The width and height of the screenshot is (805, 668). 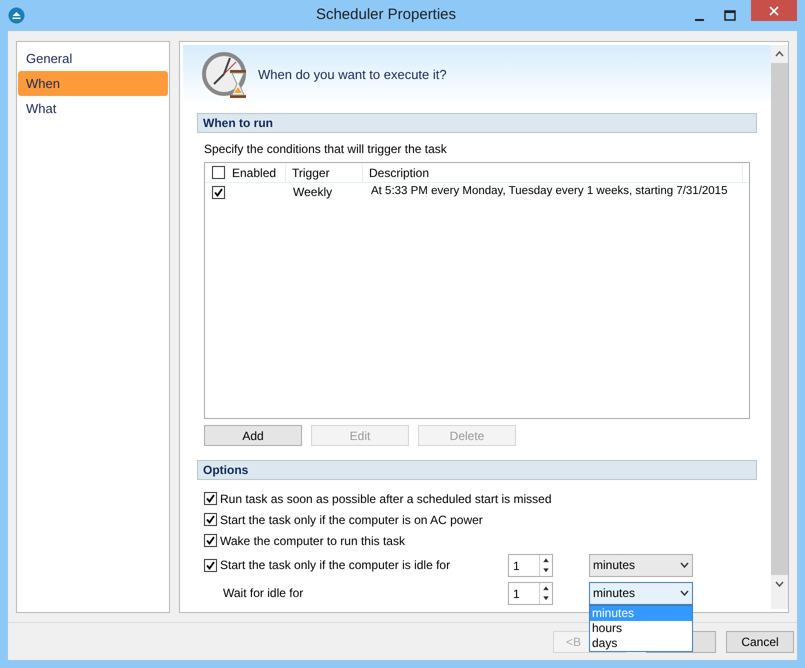 What do you see at coordinates (335, 565) in the screenshot?
I see `option-label: Start the task only if the computer is idle for` at bounding box center [335, 565].